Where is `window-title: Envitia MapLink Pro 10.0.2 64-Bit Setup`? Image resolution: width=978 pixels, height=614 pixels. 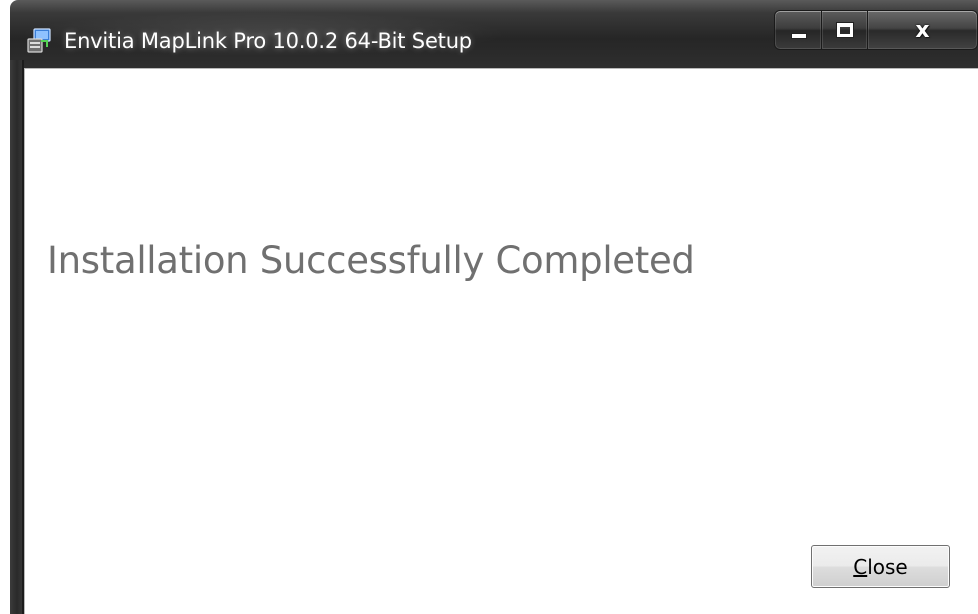
window-title: Envitia MapLink Pro 10.0.2 64-Bit Setup is located at coordinates (268, 41).